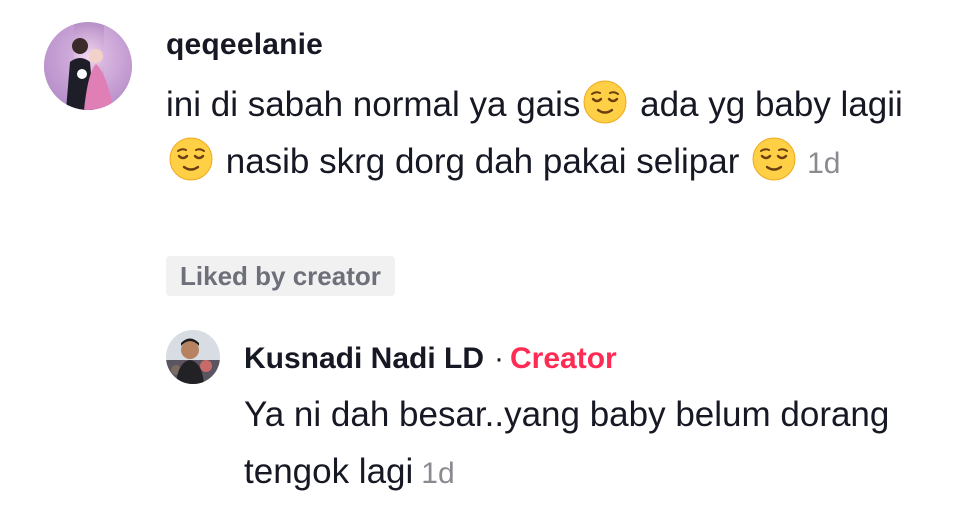 This screenshot has height=516, width=964. I want to click on reply-timestamp: 1d, so click(438, 473).